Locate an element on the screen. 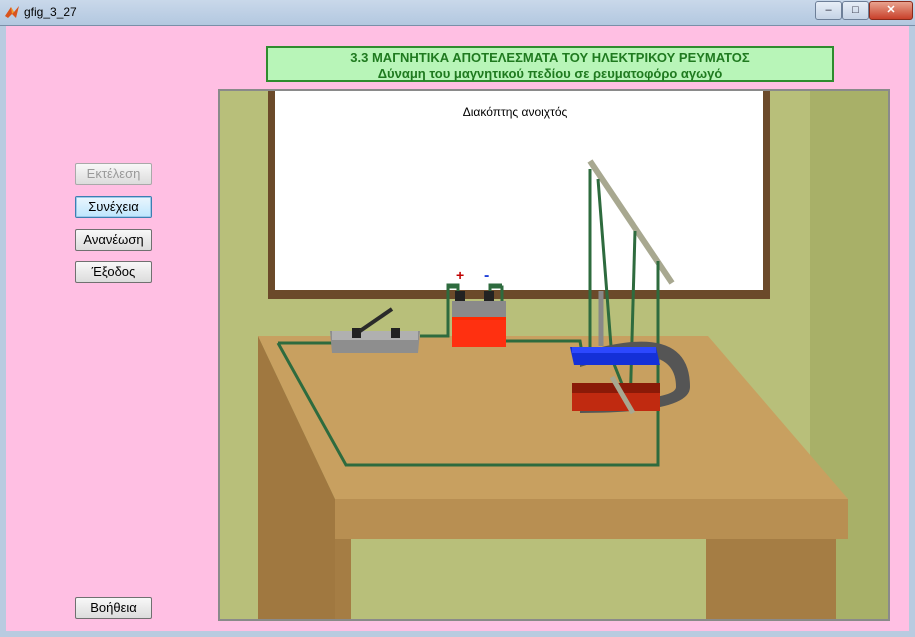 This screenshot has width=915, height=637. matlab-icon is located at coordinates (12, 12).